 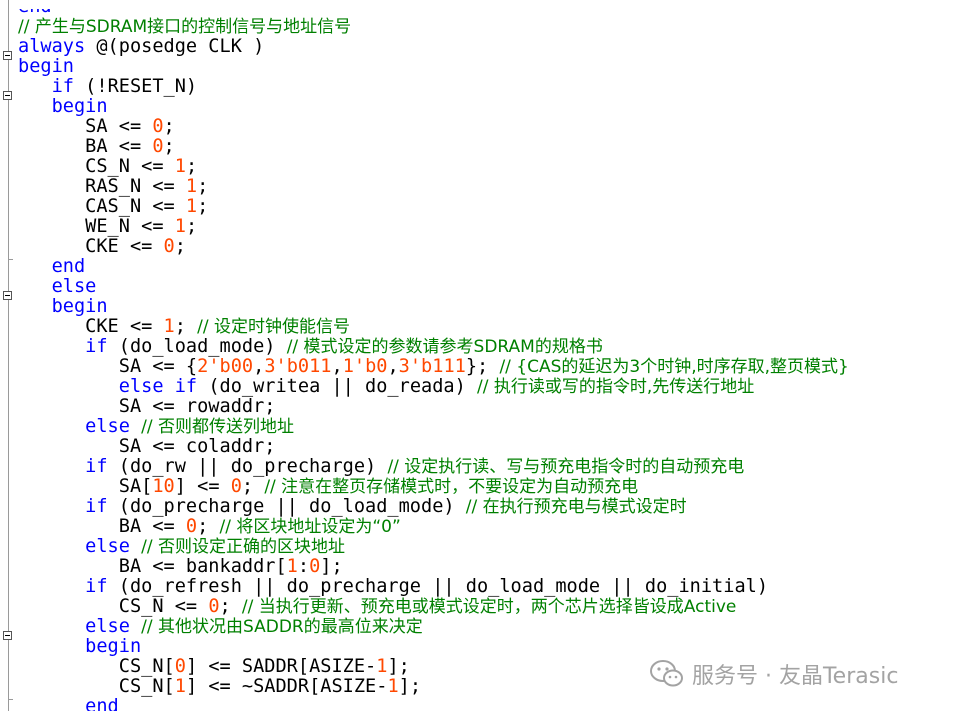 I want to click on code-comment: // 其他状况由SADDR的最高位来决定, so click(x=282, y=627).